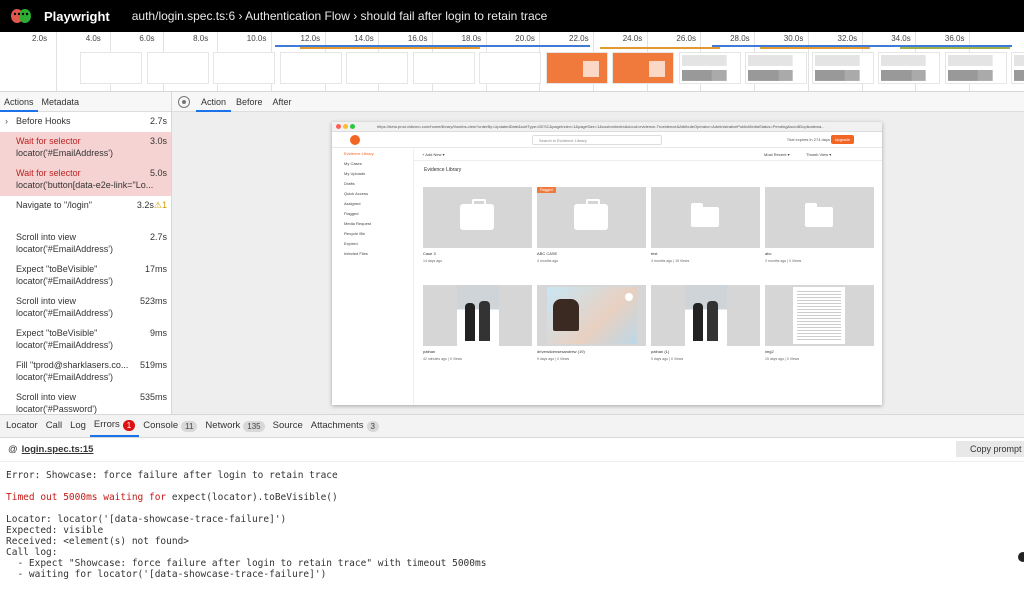 This screenshot has width=1024, height=592. What do you see at coordinates (1021, 557) in the screenshot?
I see `resize-handle-icon` at bounding box center [1021, 557].